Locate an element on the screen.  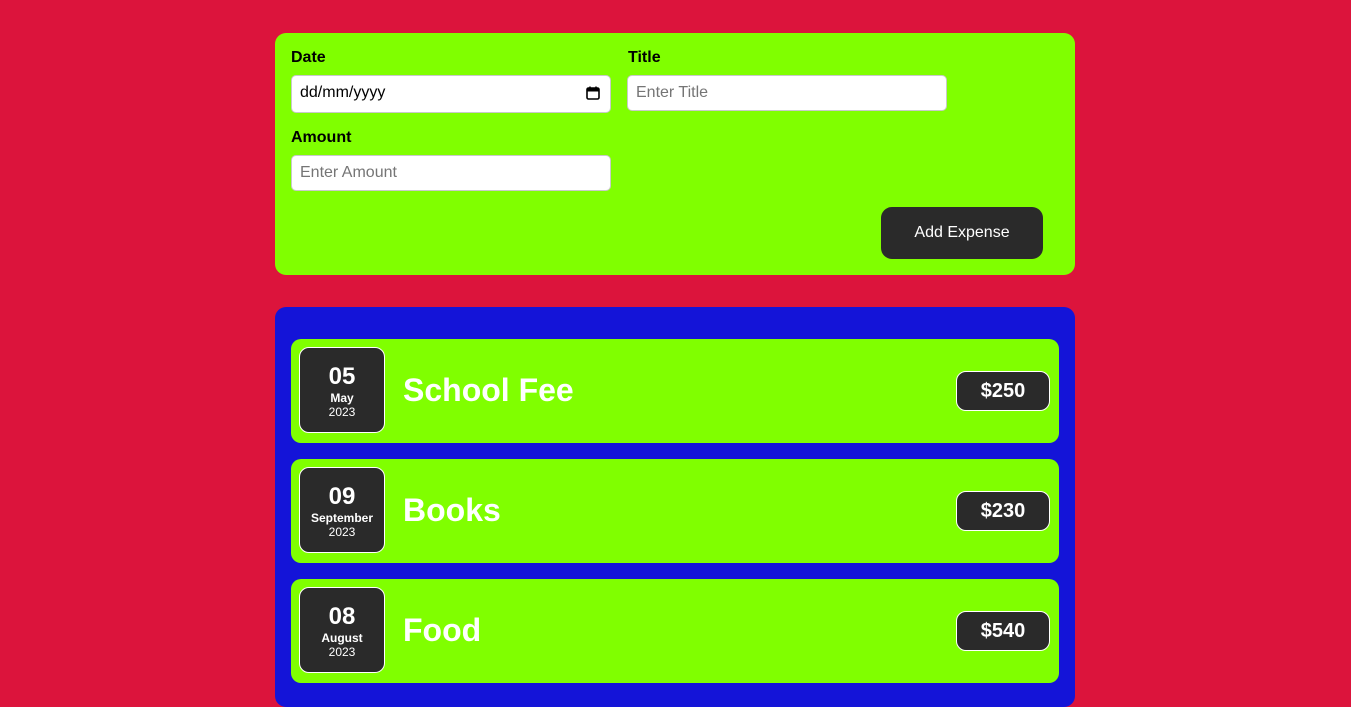
expense-month: May is located at coordinates (342, 398).